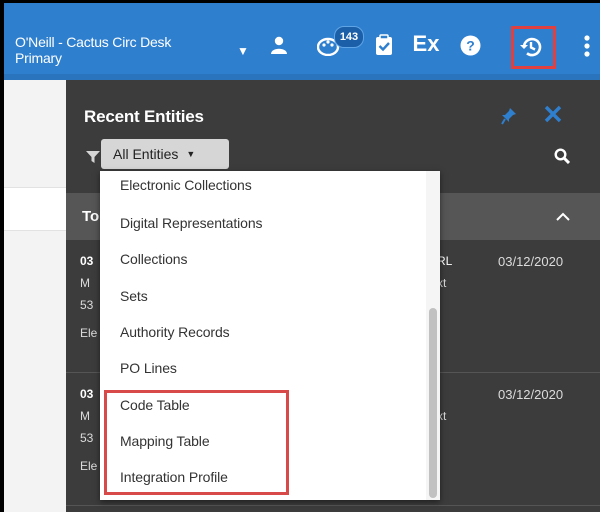  I want to click on entity-filter-dropdown: All Entities ▼, so click(165, 154).